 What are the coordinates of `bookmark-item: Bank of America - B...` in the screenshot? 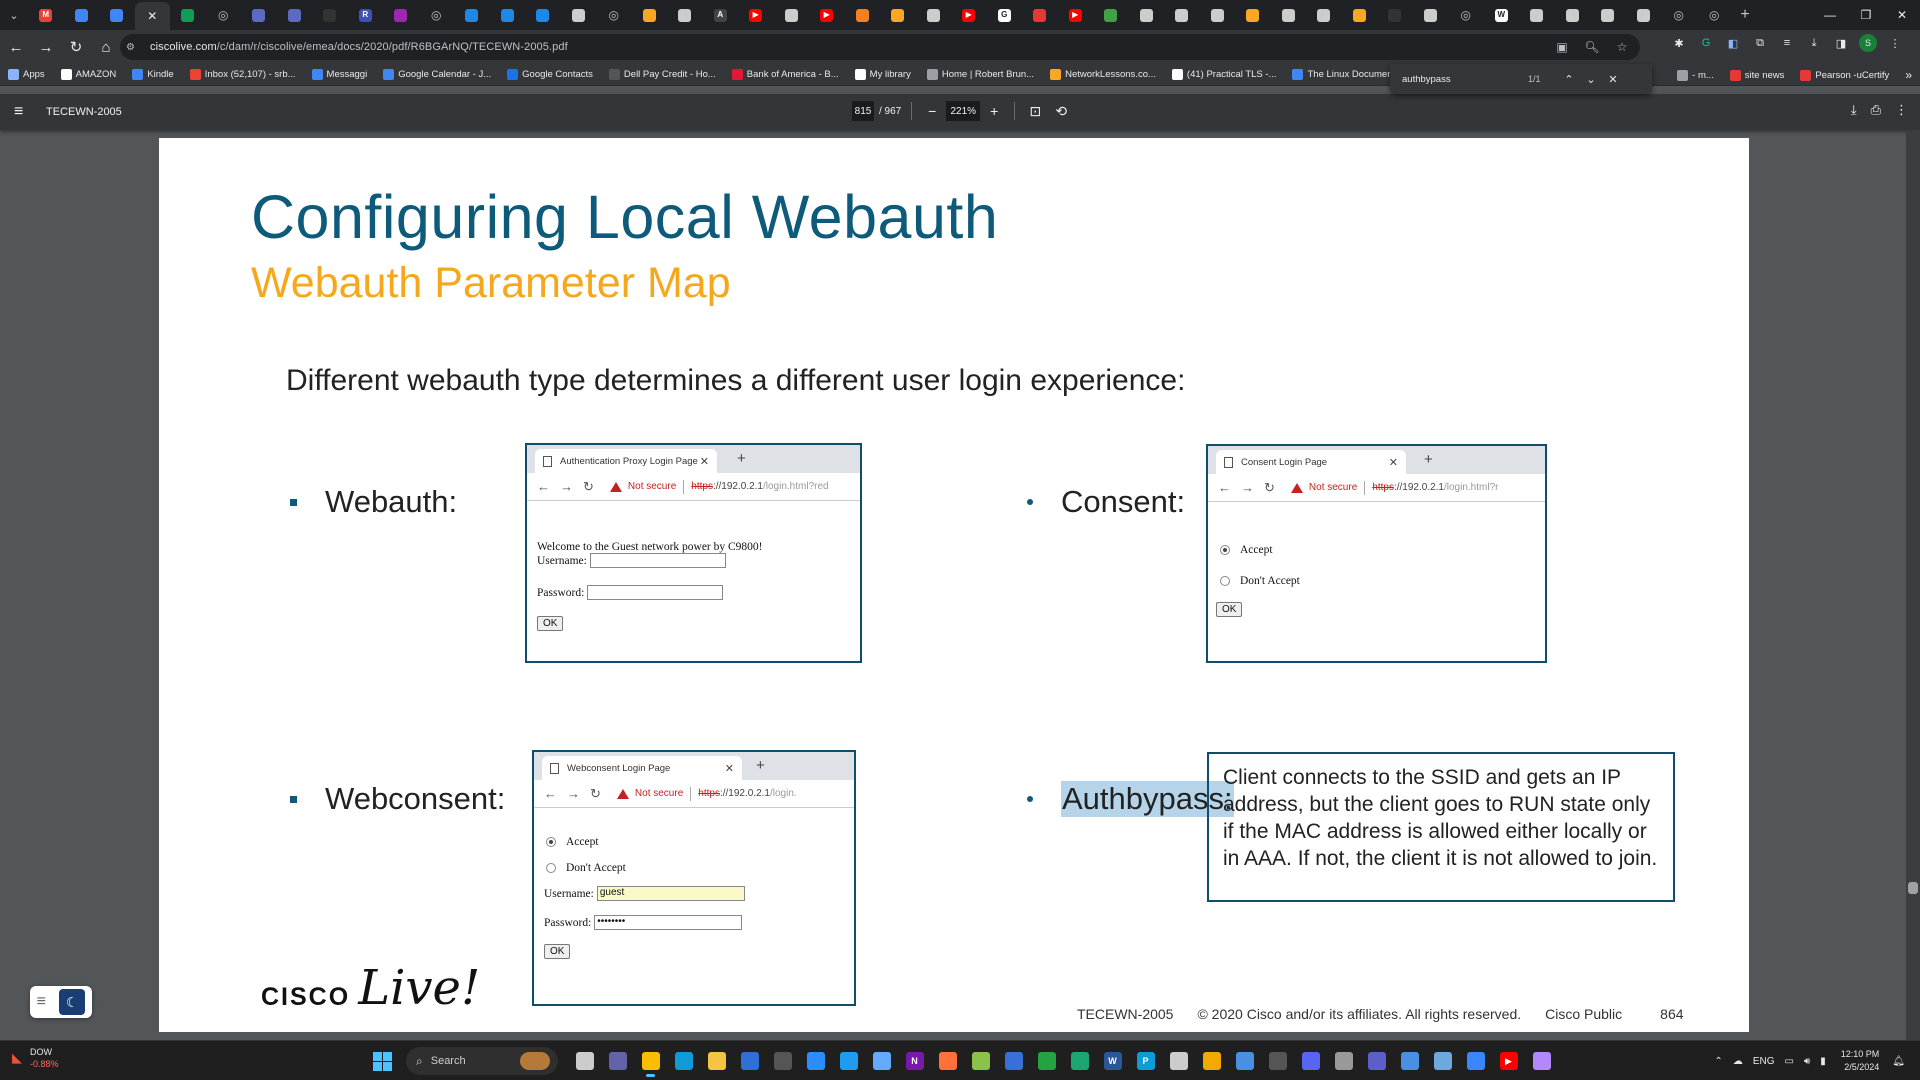 It's located at (785, 74).